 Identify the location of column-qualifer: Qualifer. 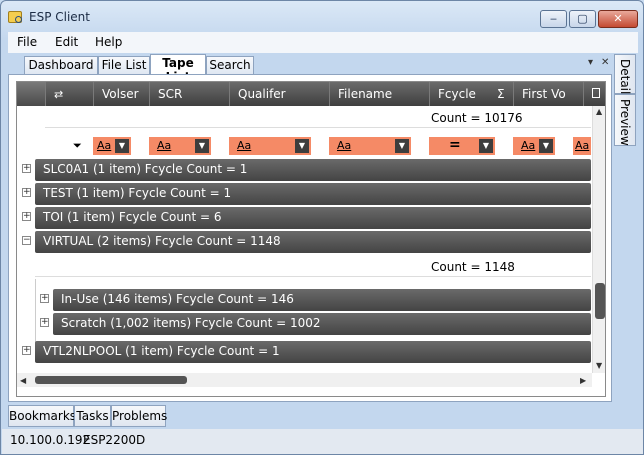
(279, 94).